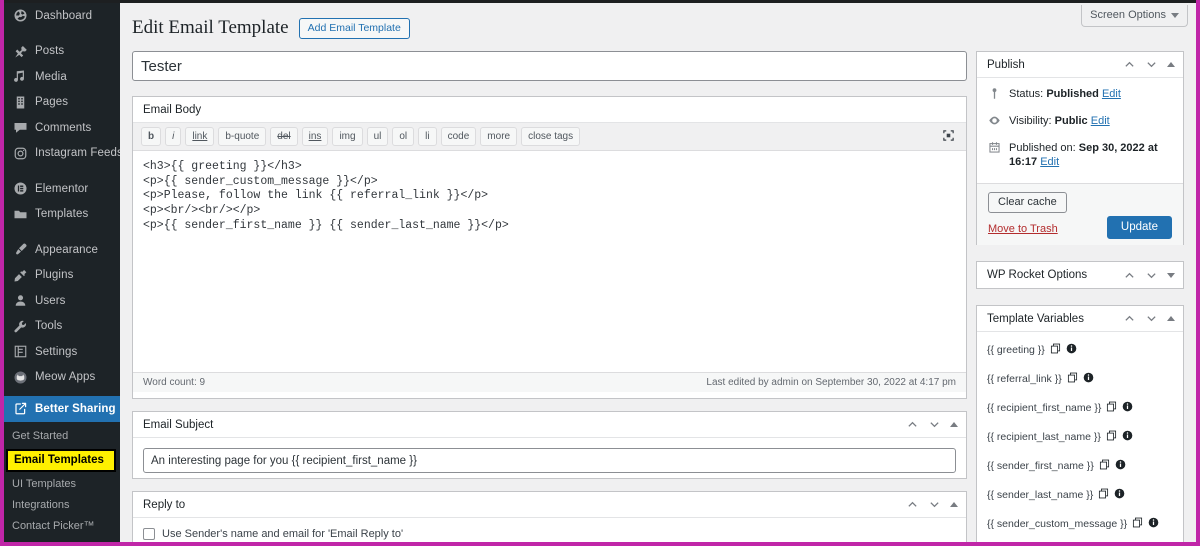 This screenshot has width=1200, height=546. What do you see at coordinates (62, 189) in the screenshot?
I see `sidebar-item-elementor: Elementor` at bounding box center [62, 189].